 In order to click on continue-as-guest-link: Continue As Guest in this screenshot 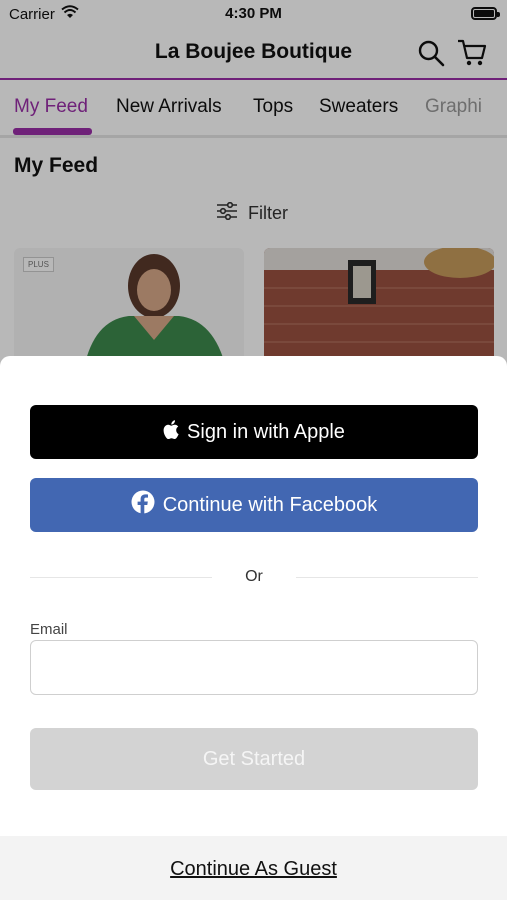, I will do `click(253, 869)`.